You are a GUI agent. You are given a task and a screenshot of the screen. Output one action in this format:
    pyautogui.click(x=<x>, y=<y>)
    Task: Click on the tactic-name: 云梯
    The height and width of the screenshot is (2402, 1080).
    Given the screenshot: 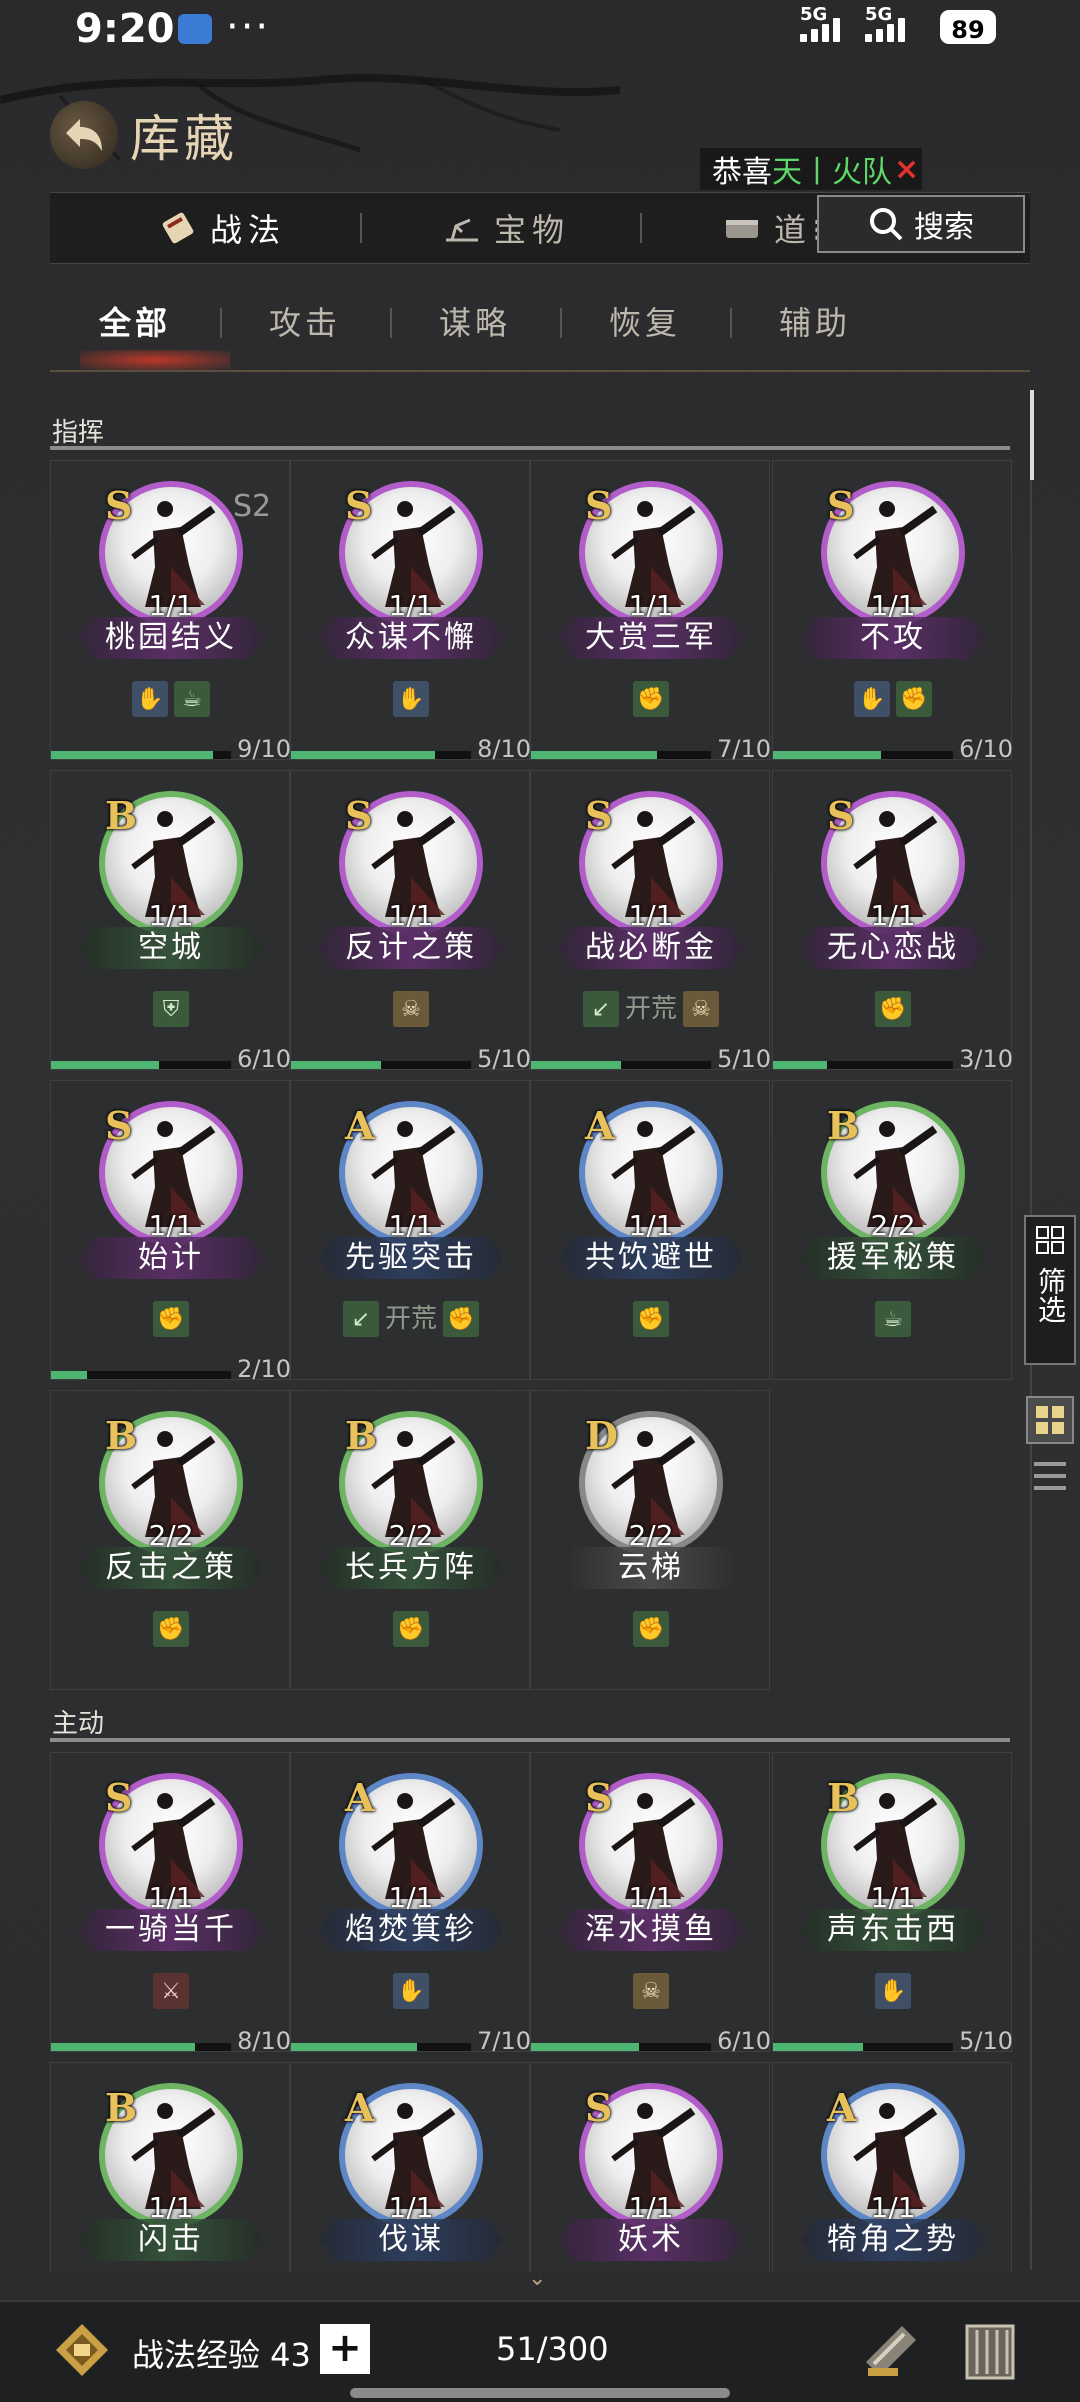 What is the action you would take?
    pyautogui.click(x=651, y=1568)
    